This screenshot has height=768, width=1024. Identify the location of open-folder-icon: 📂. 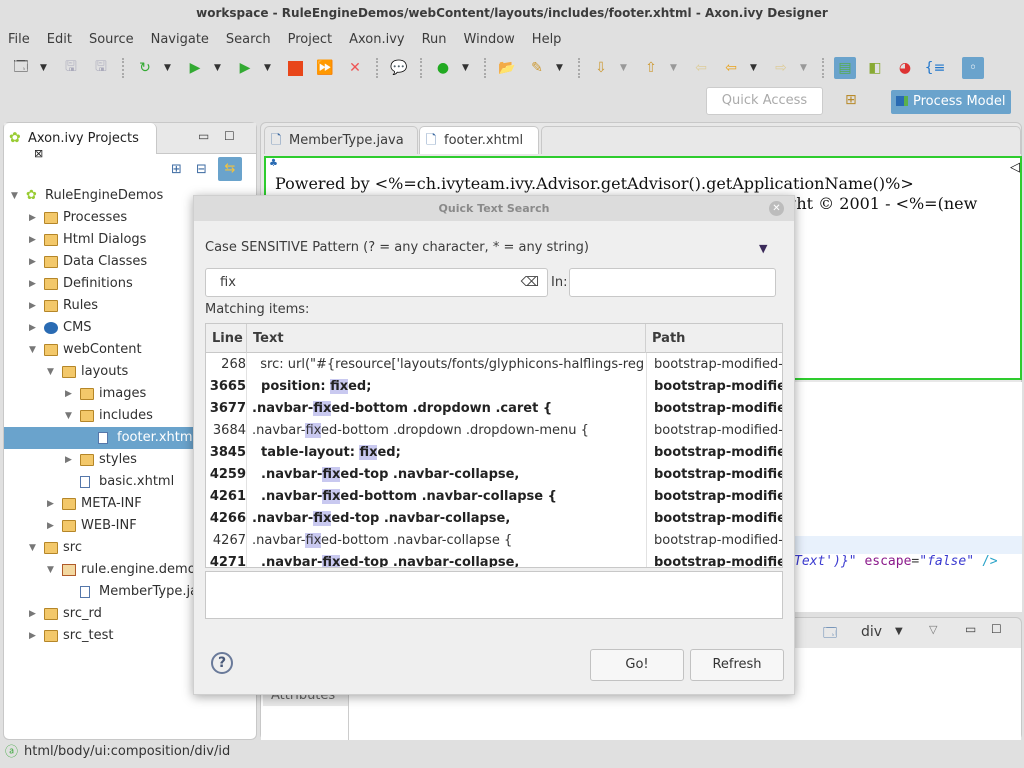
(507, 68).